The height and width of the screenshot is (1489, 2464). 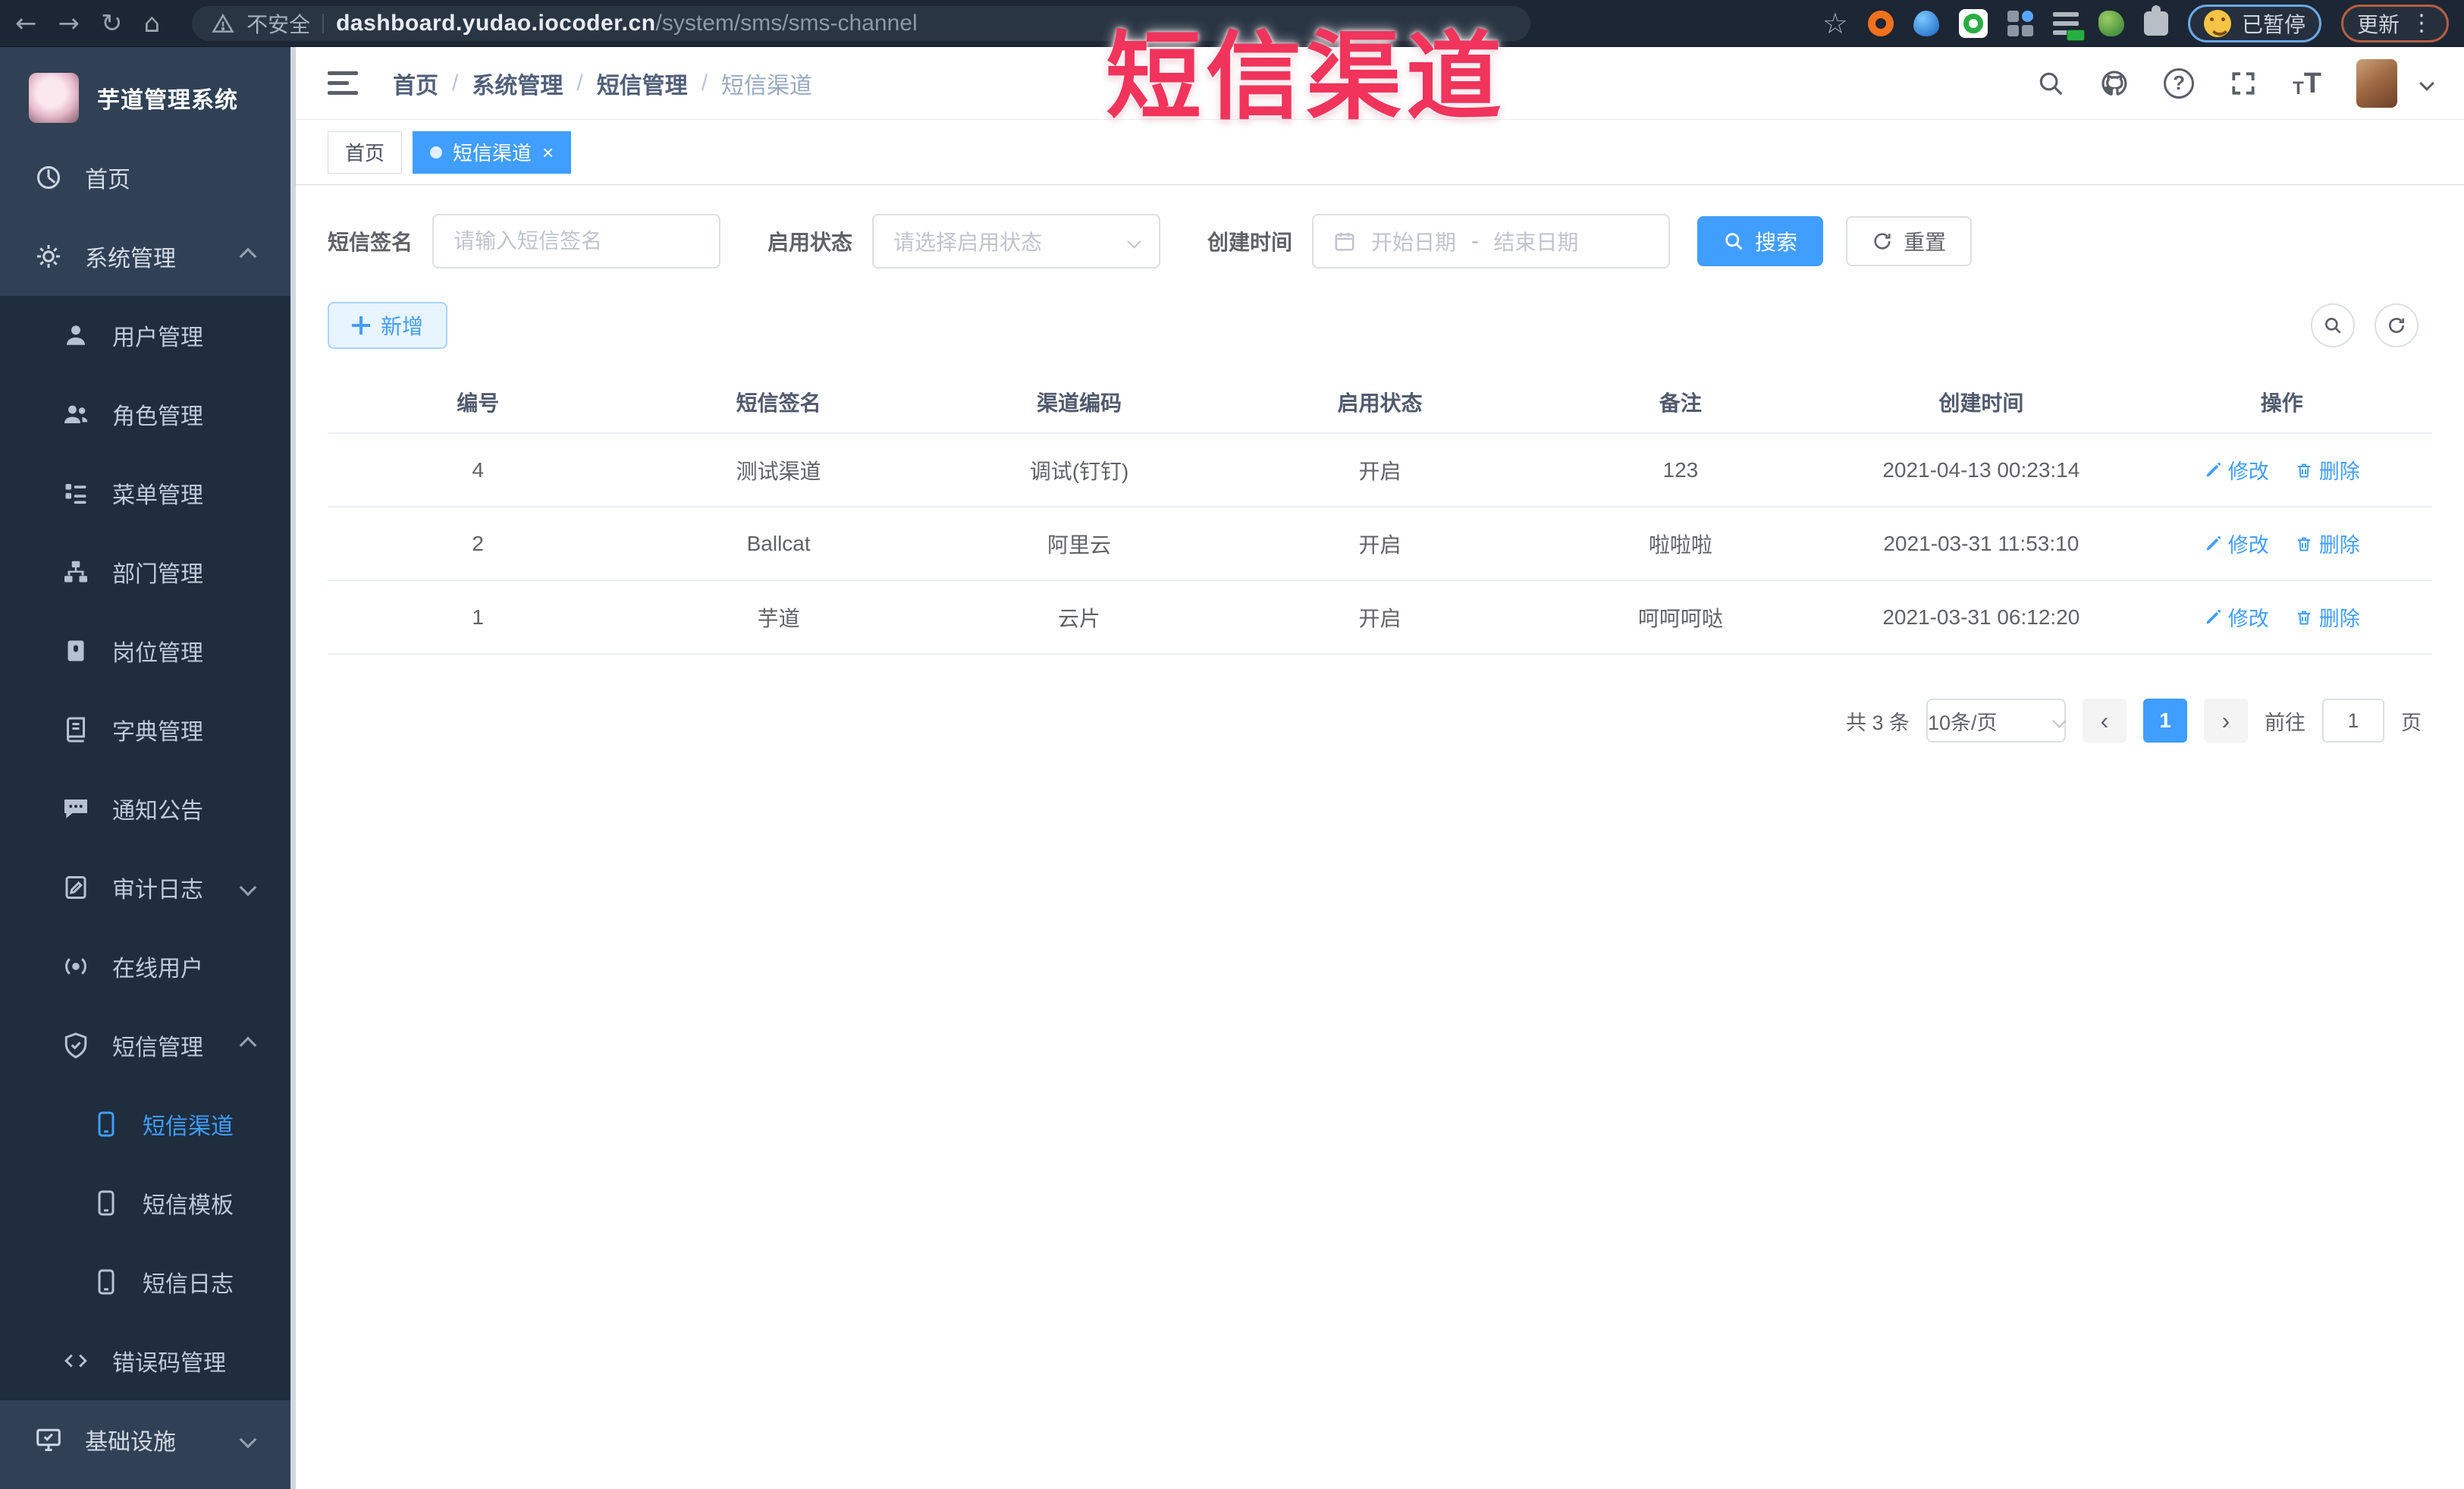 I want to click on help-icon: ?, so click(x=2180, y=83).